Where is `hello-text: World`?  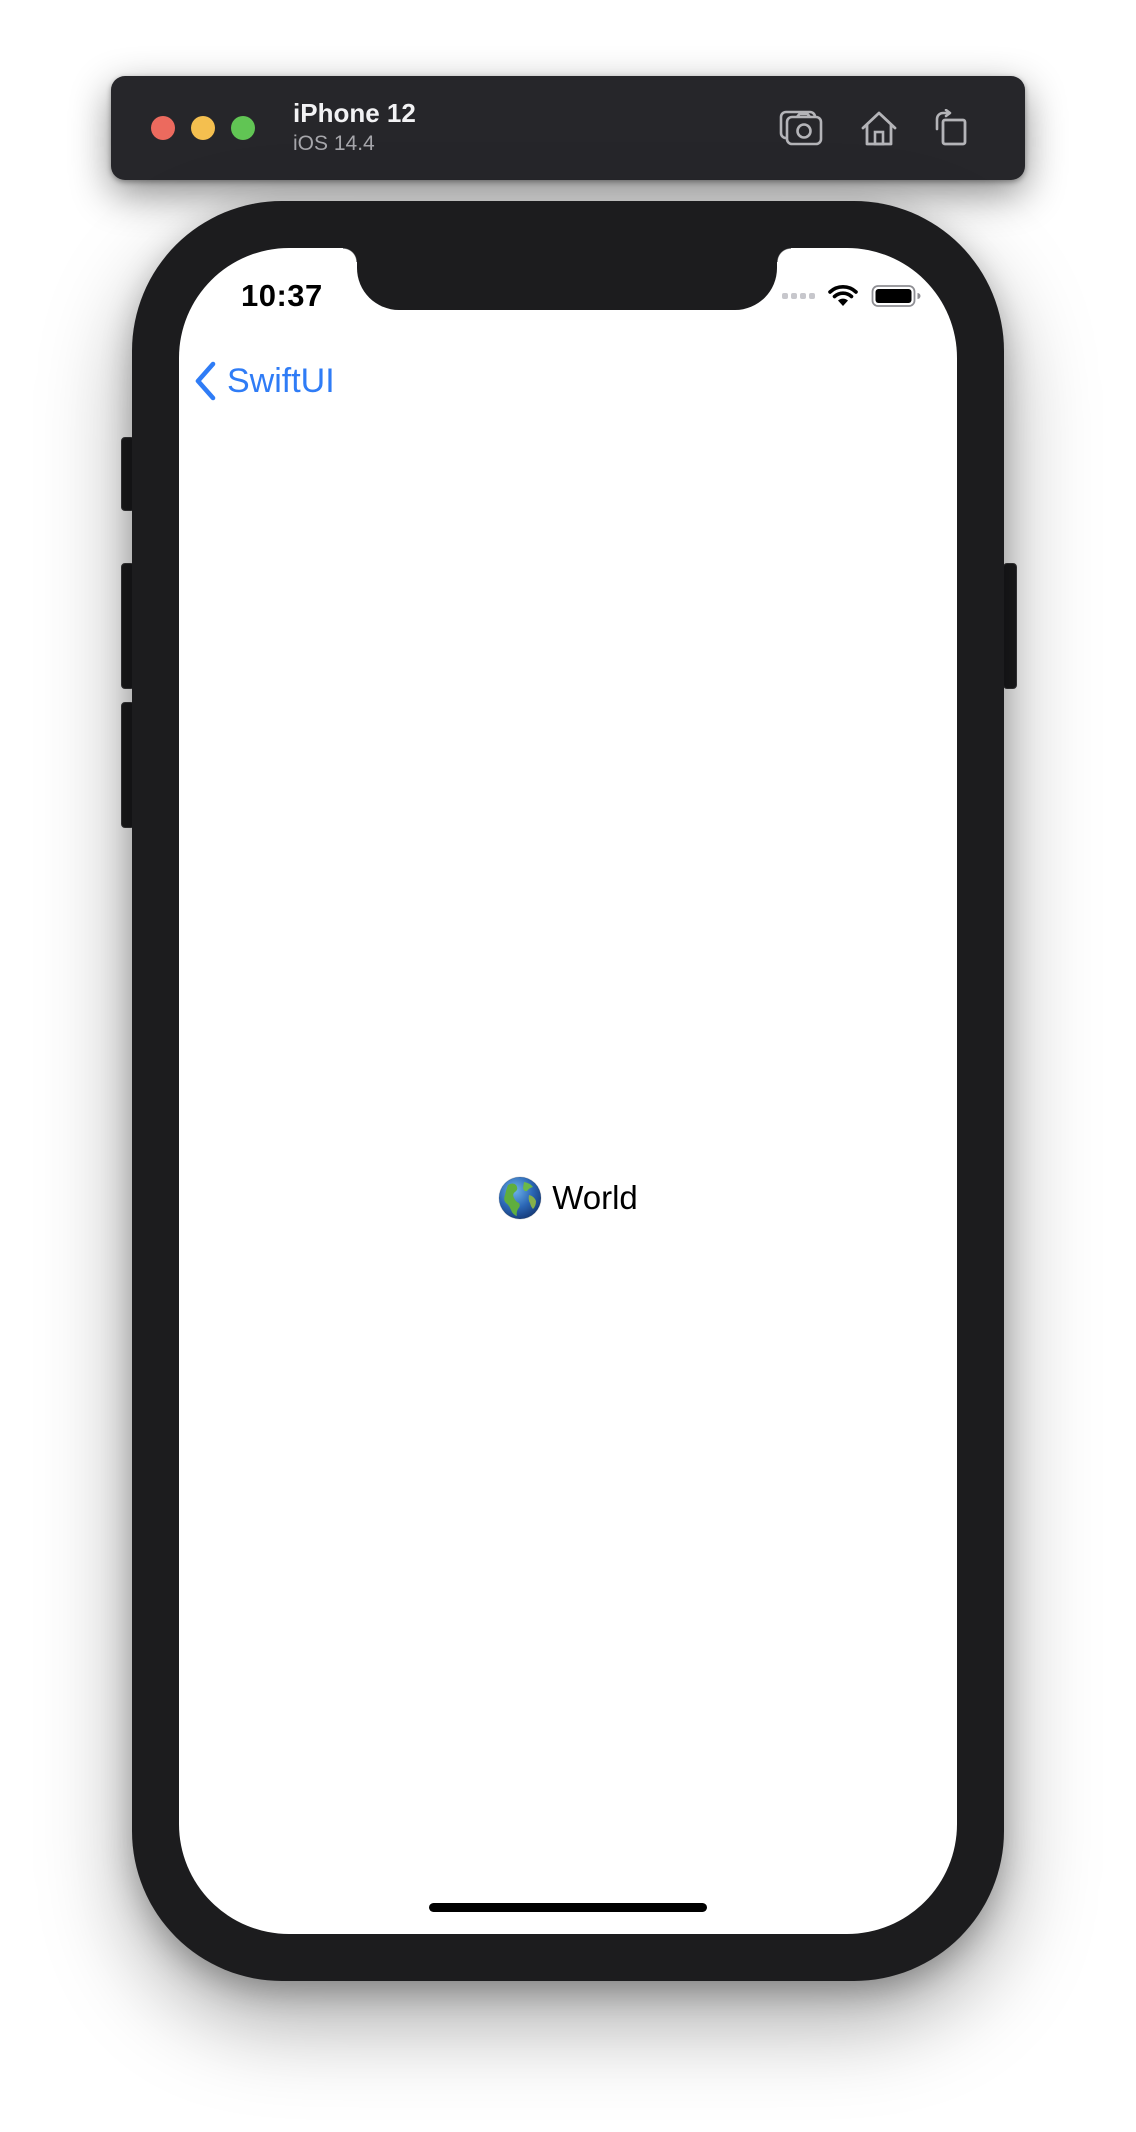 hello-text: World is located at coordinates (568, 1198).